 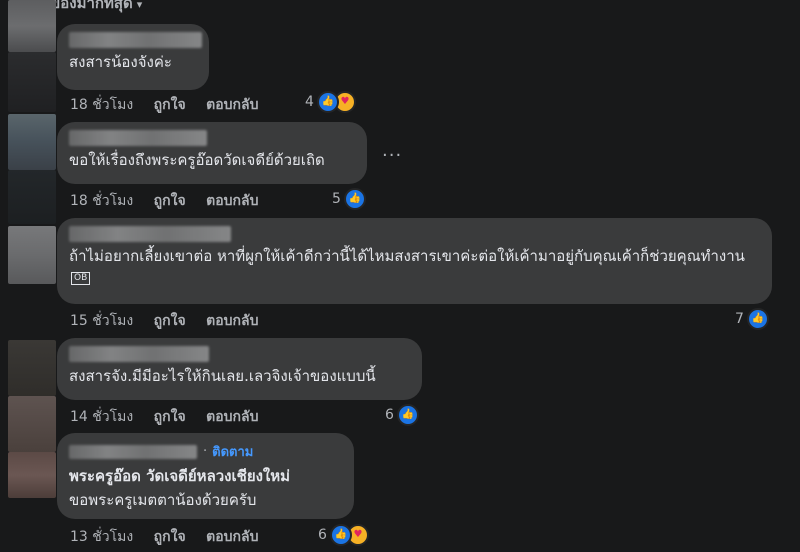 I want to click on comment-text-line-2: ขอพระครูเมตตาน้องด้วยครับ, so click(x=163, y=500).